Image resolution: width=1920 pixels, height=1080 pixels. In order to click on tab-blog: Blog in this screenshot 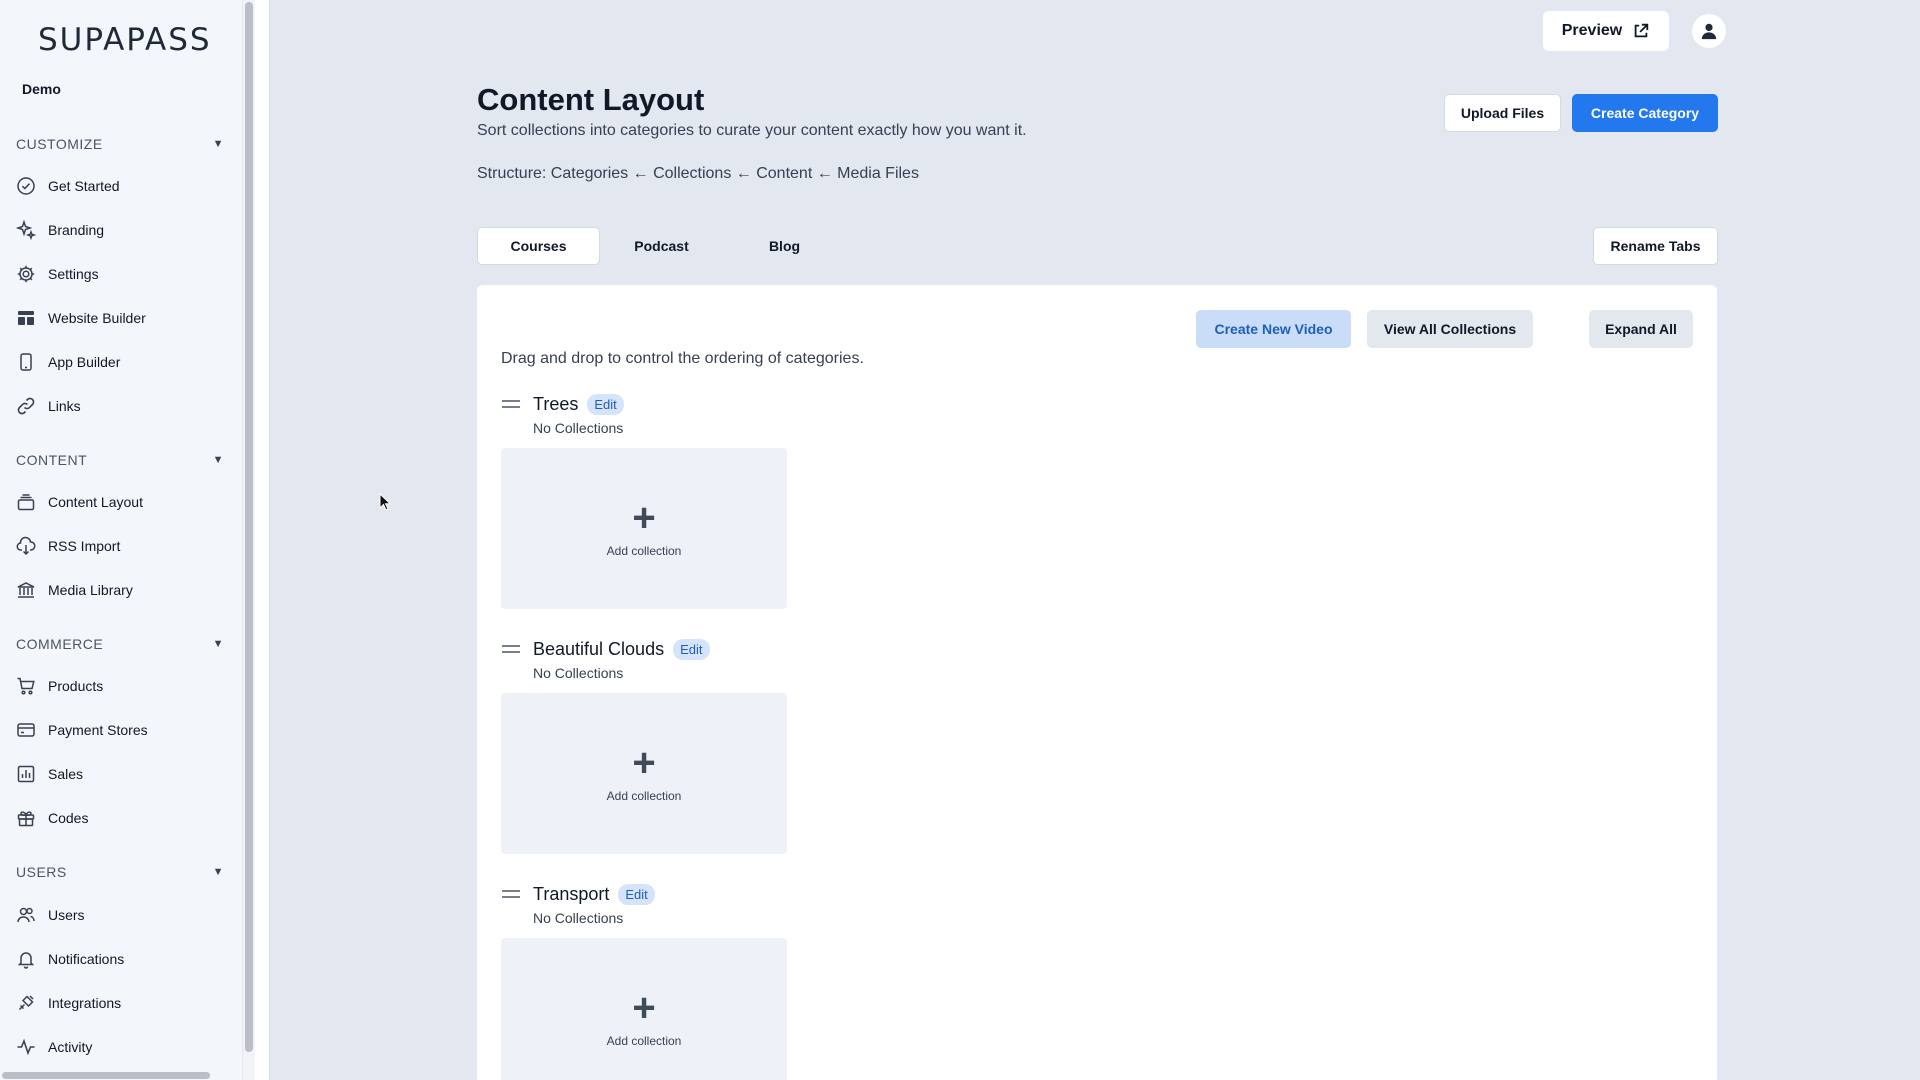, I will do `click(784, 246)`.